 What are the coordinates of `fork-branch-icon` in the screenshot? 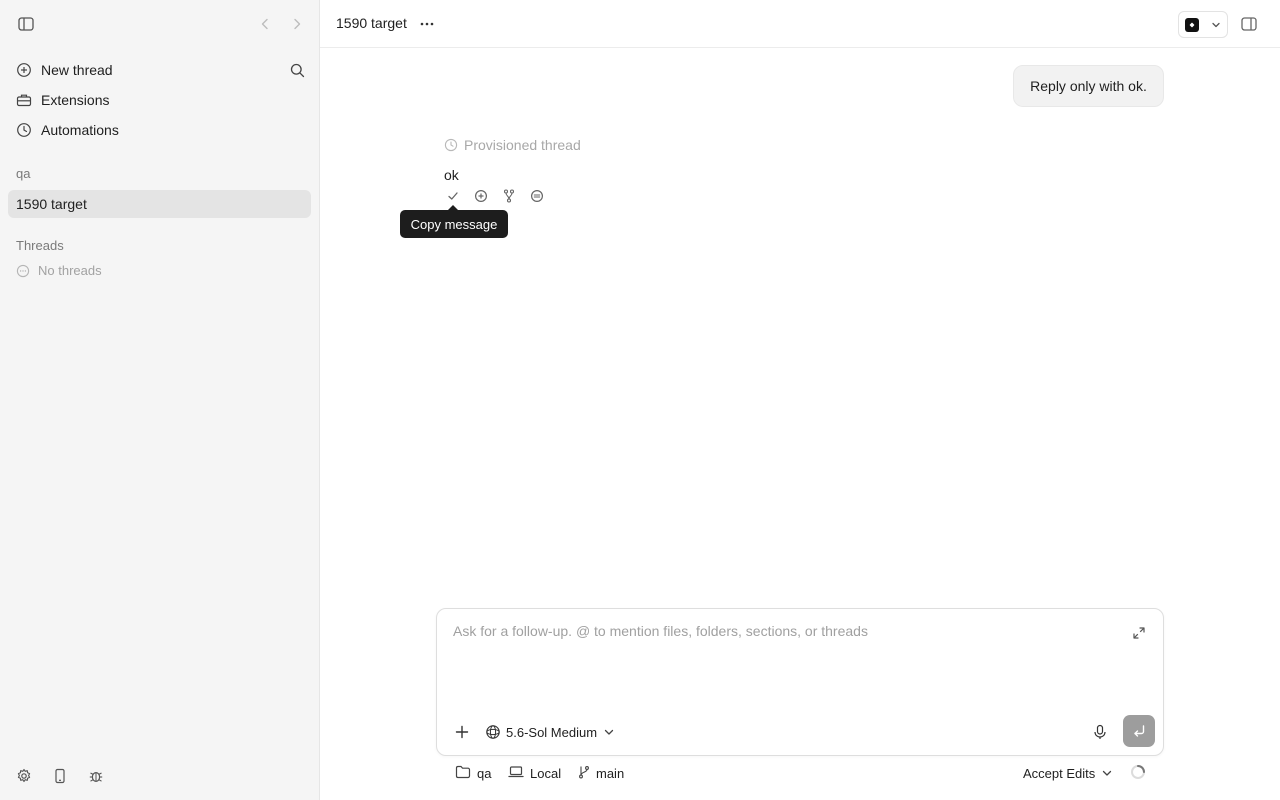 It's located at (509, 196).